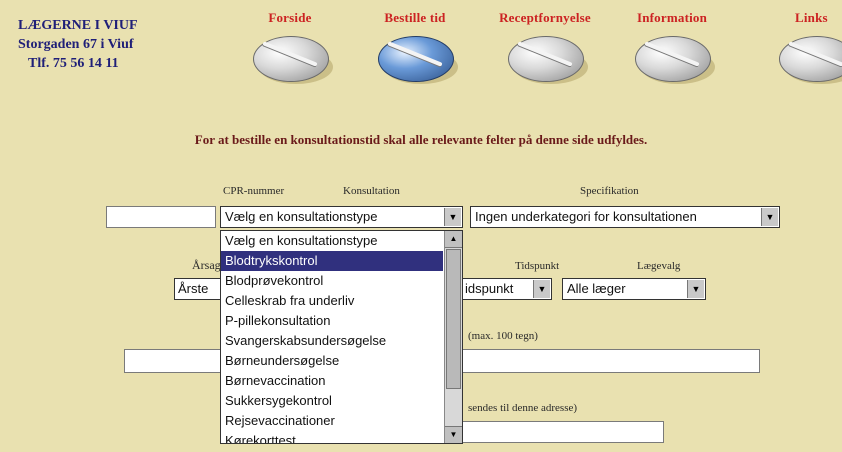  What do you see at coordinates (634, 289) in the screenshot?
I see `laegevalg-select: Alle læger ▼` at bounding box center [634, 289].